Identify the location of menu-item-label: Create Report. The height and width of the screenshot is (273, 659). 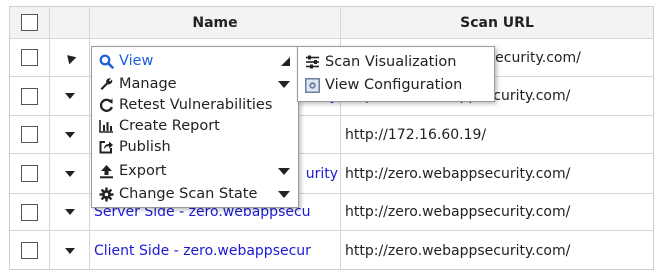
(169, 126).